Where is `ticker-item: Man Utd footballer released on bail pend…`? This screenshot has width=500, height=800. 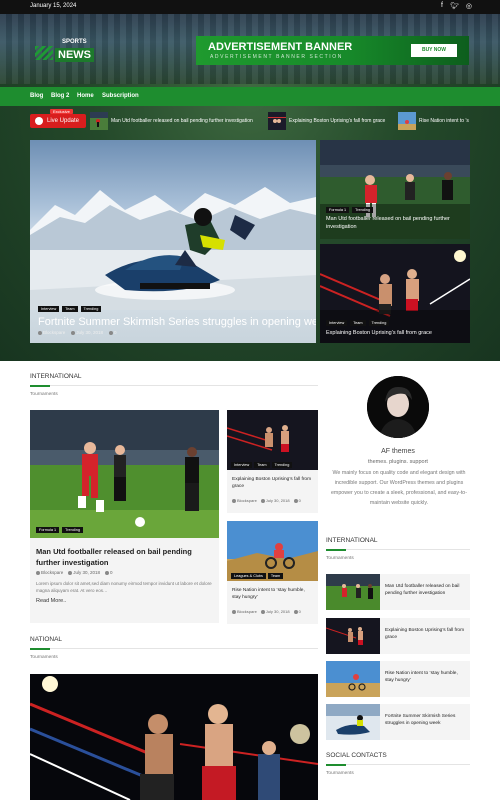 ticker-item: Man Utd footballer released on bail pend… is located at coordinates (182, 121).